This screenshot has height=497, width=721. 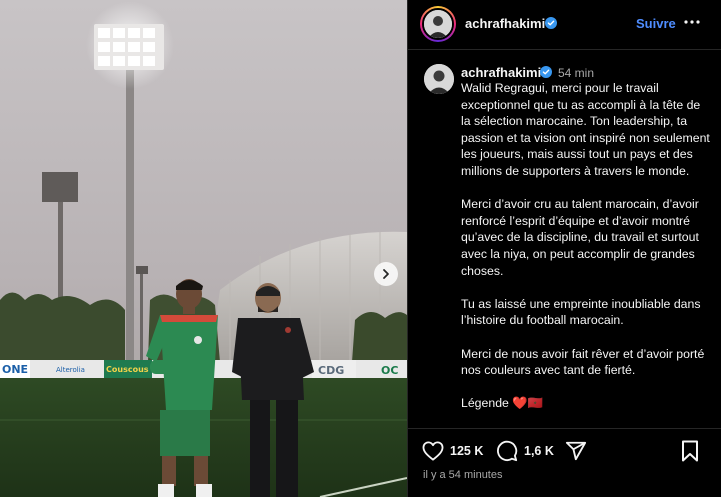 I want to click on comment-button: 1,6 K, so click(x=525, y=451).